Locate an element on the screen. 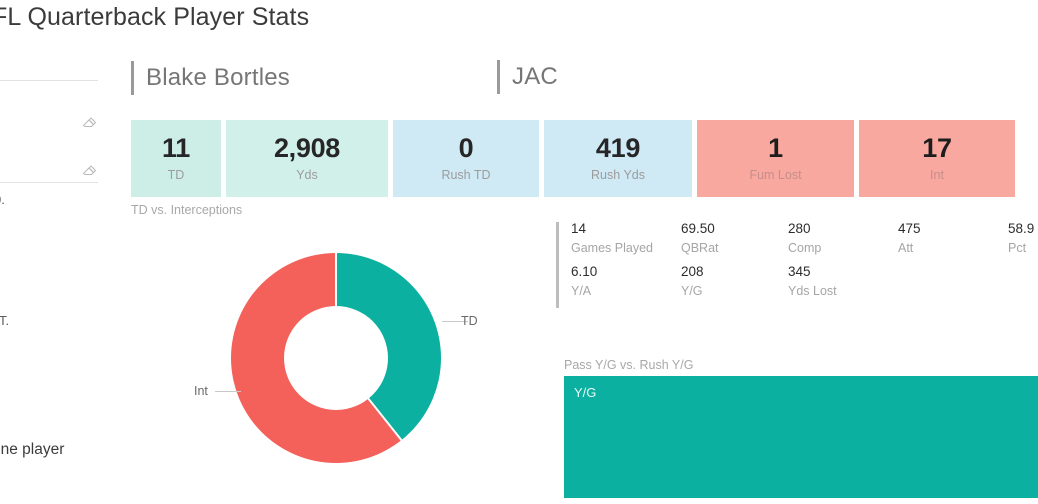 The width and height of the screenshot is (1038, 504). stat-label: Att is located at coordinates (906, 247).